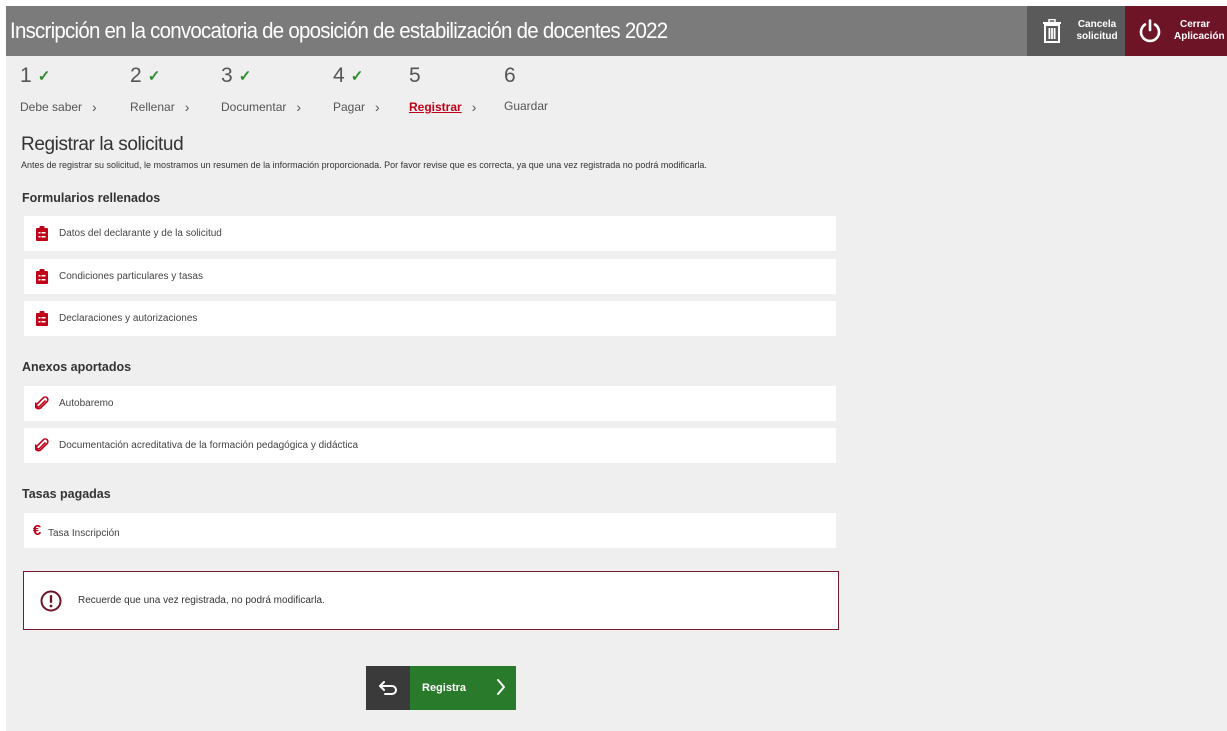 This screenshot has height=731, width=1227. I want to click on annexes-section-title: Anexos aportados, so click(77, 367).